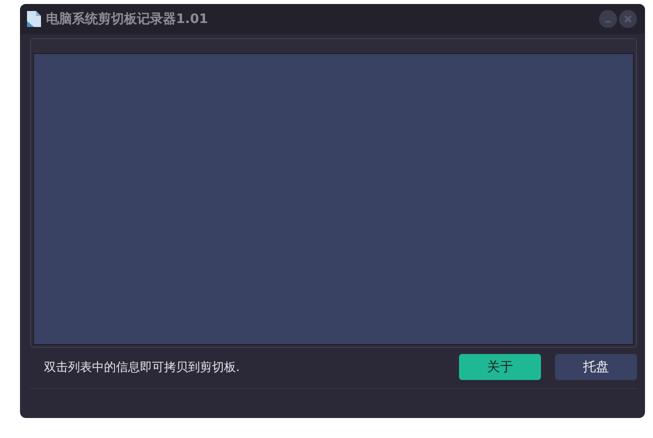  I want to click on close-icon, so click(628, 19).